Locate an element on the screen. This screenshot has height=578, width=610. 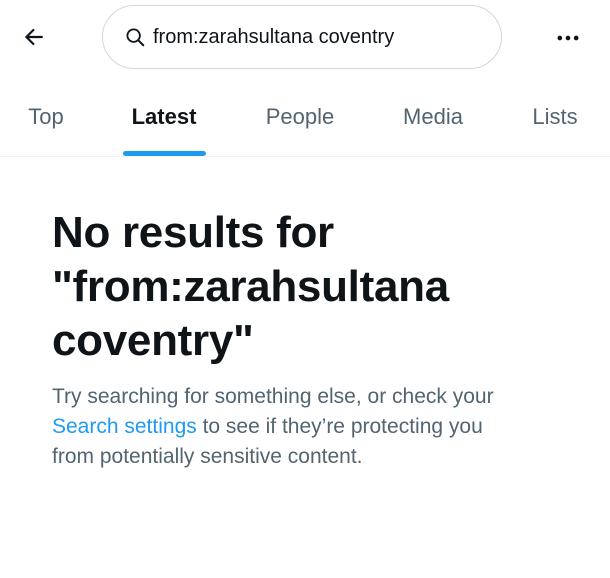
tab-latest: Latest is located at coordinates (164, 122).